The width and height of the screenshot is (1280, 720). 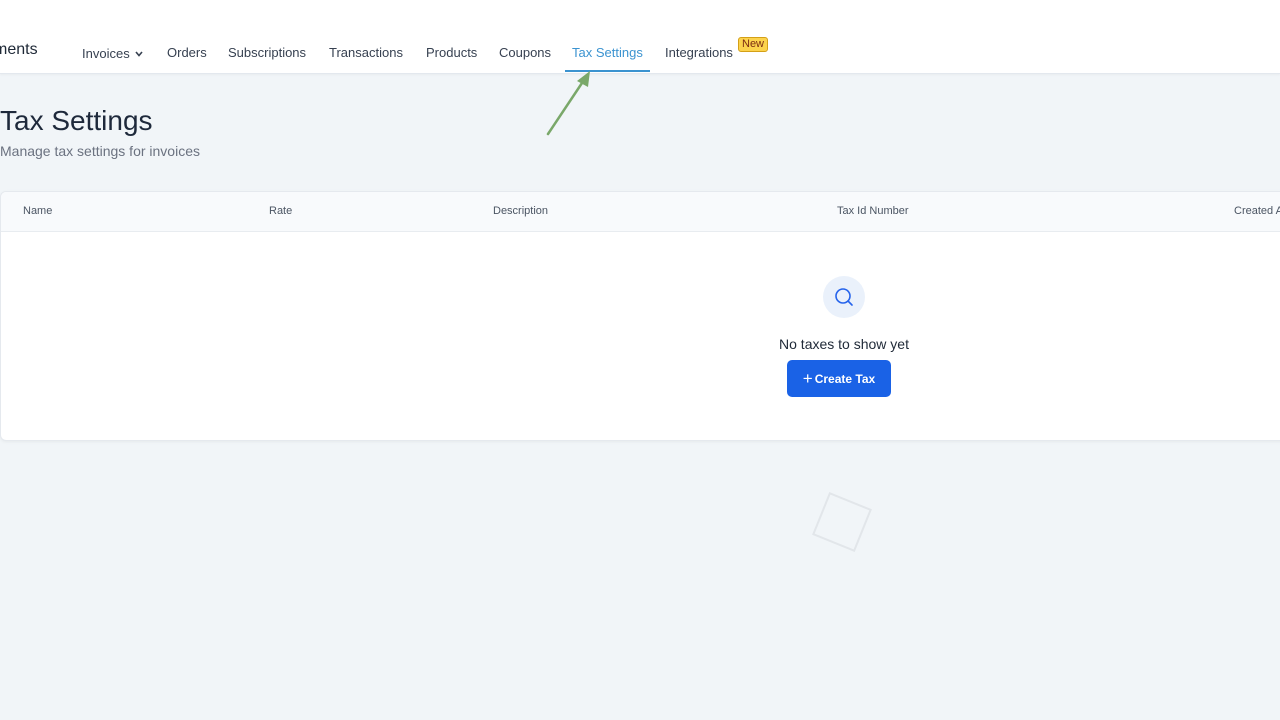 I want to click on column-header-description: Description, so click(x=521, y=211).